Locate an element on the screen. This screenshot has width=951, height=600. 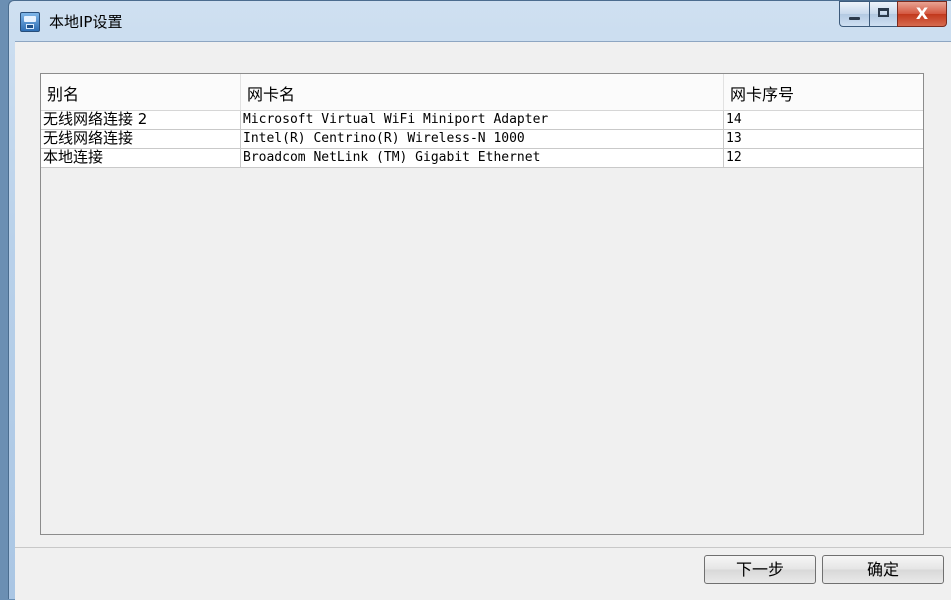
table-header: 别名 网卡名 网卡序号 is located at coordinates (482, 92).